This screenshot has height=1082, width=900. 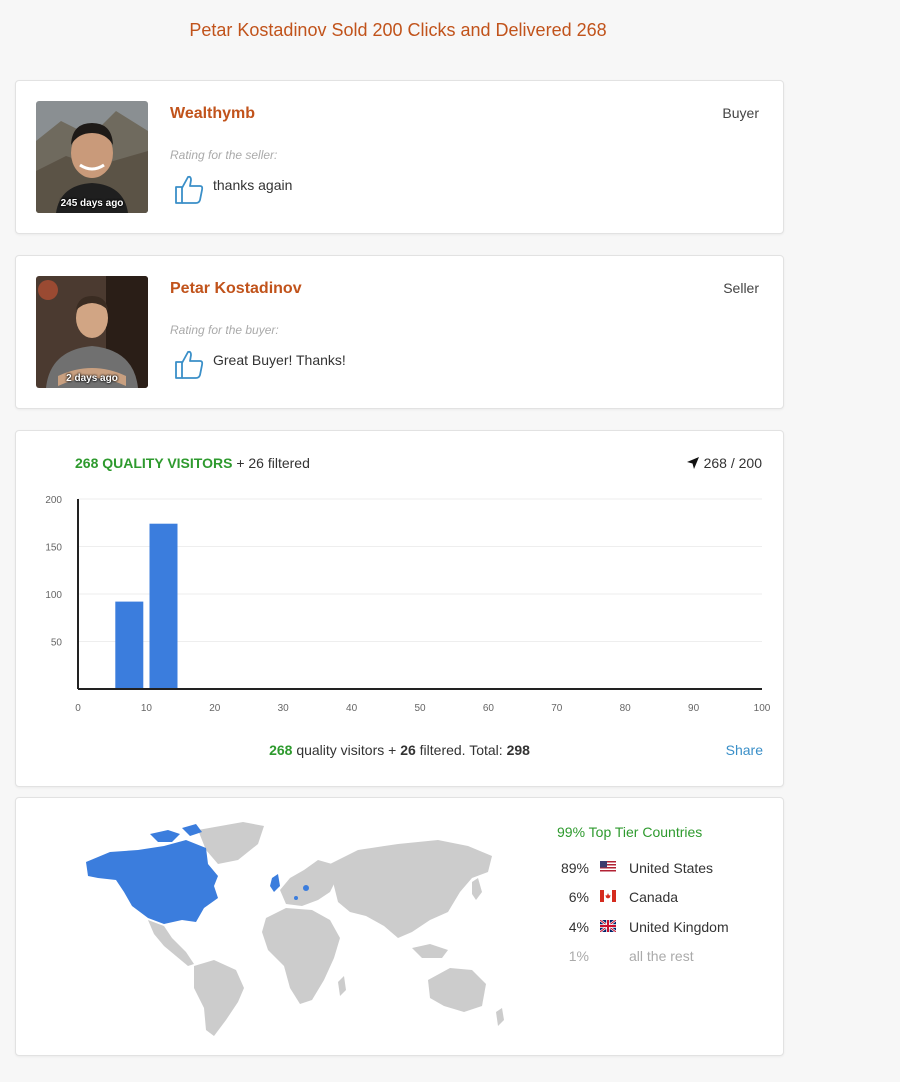 What do you see at coordinates (212, 114) in the screenshot?
I see `reviewer-name: Wealthymb` at bounding box center [212, 114].